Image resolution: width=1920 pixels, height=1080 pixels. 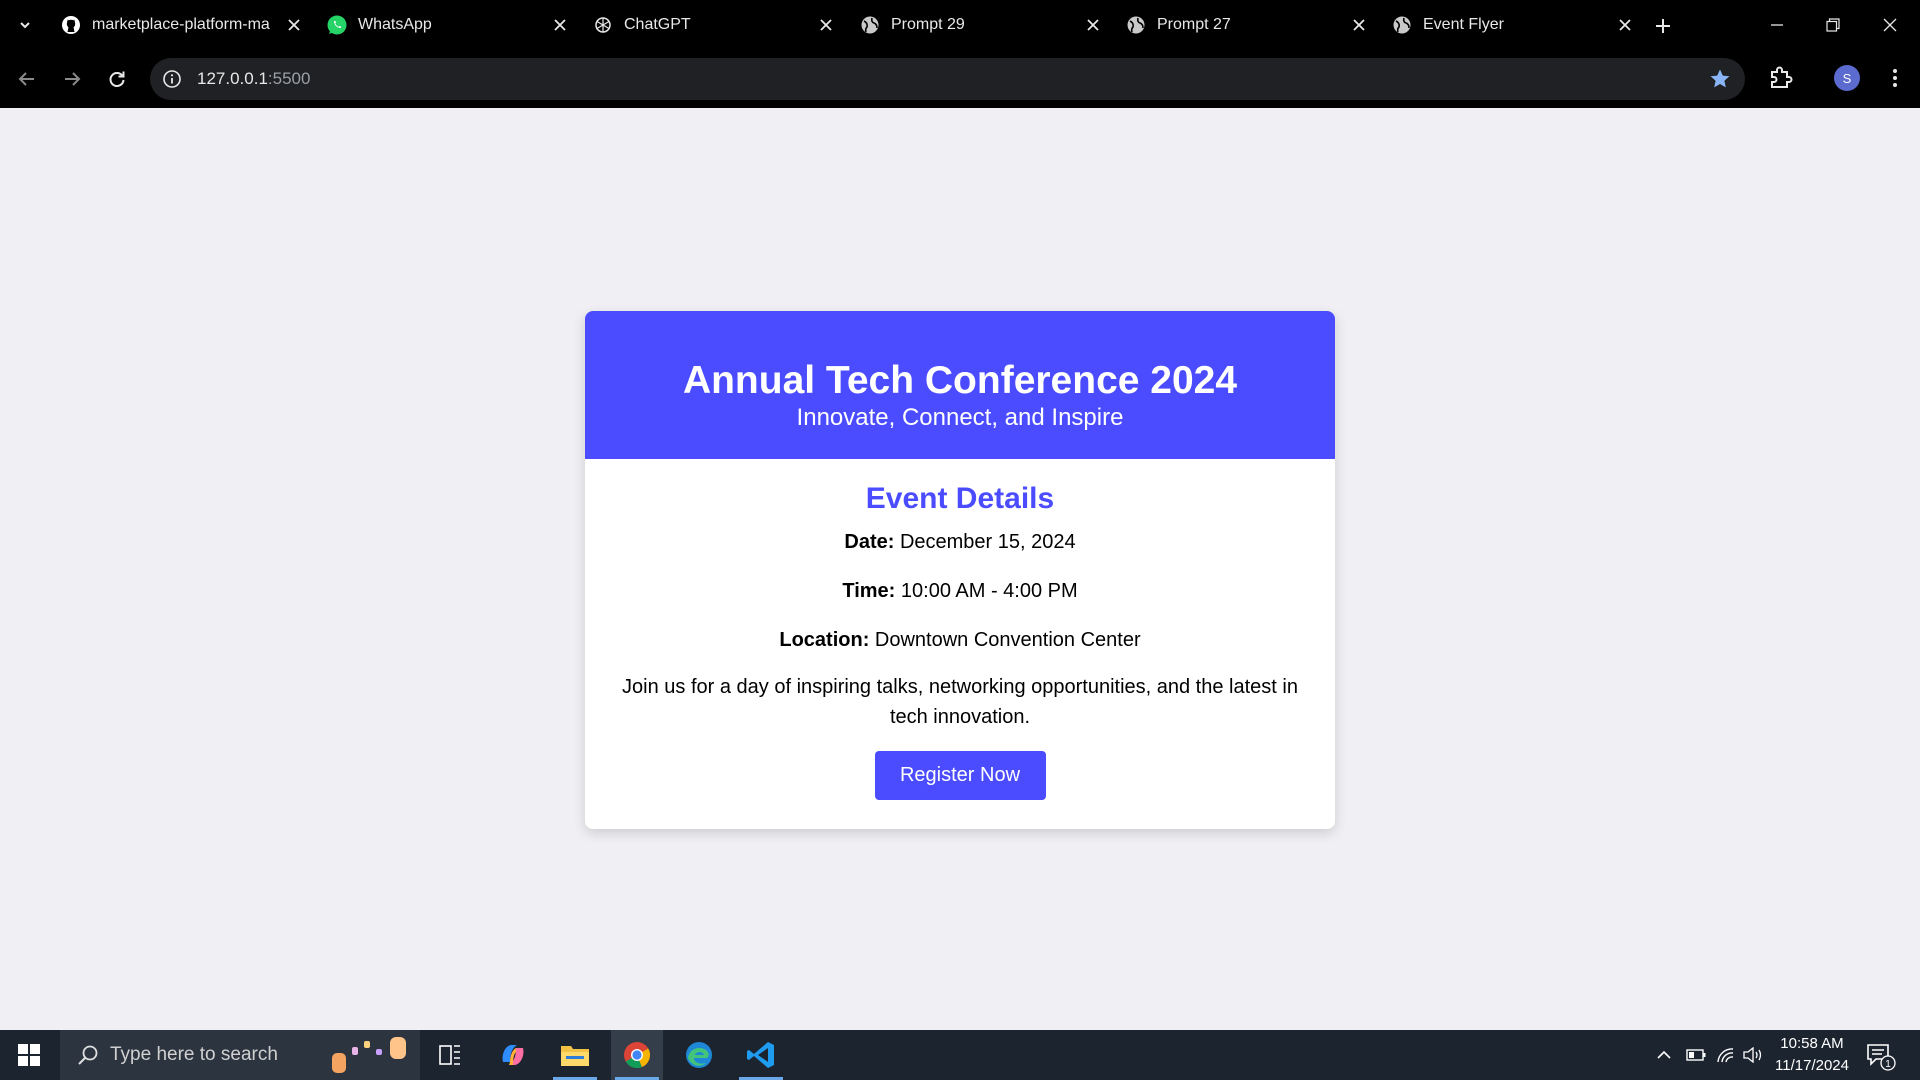 What do you see at coordinates (1812, 1055) in the screenshot?
I see `system-clock: 10:58 AM 11/17/2024` at bounding box center [1812, 1055].